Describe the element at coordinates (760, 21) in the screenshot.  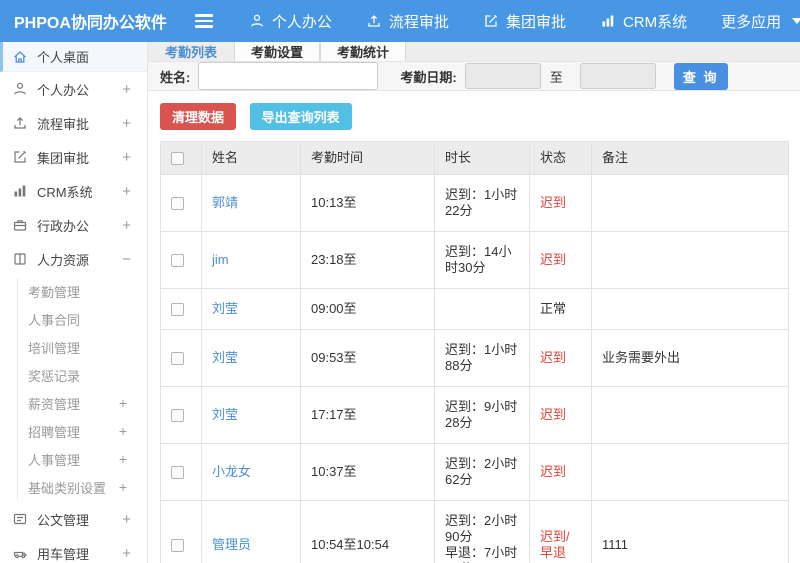
I see `nav-more-apps: 更多应用` at that location.